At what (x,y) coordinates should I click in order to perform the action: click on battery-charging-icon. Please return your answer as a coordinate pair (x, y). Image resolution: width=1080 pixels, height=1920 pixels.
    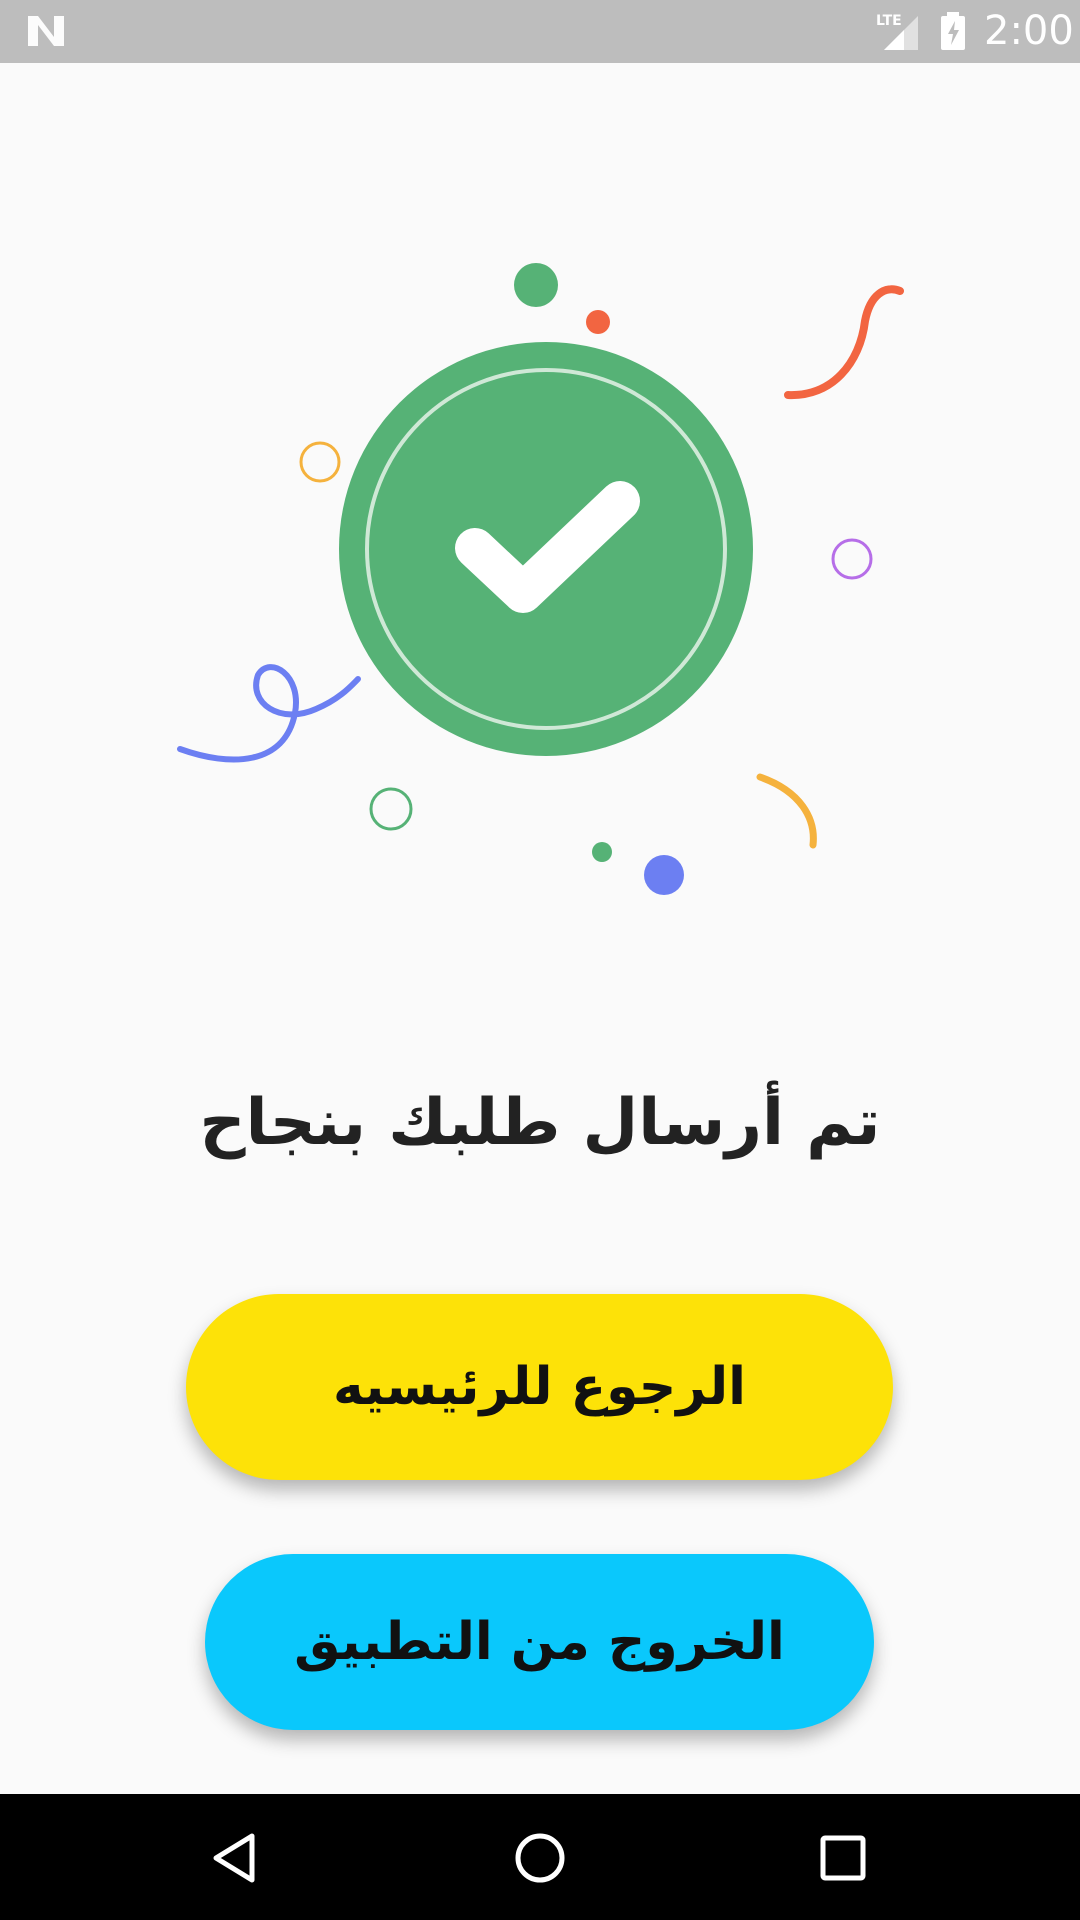
    Looking at the image, I should click on (953, 31).